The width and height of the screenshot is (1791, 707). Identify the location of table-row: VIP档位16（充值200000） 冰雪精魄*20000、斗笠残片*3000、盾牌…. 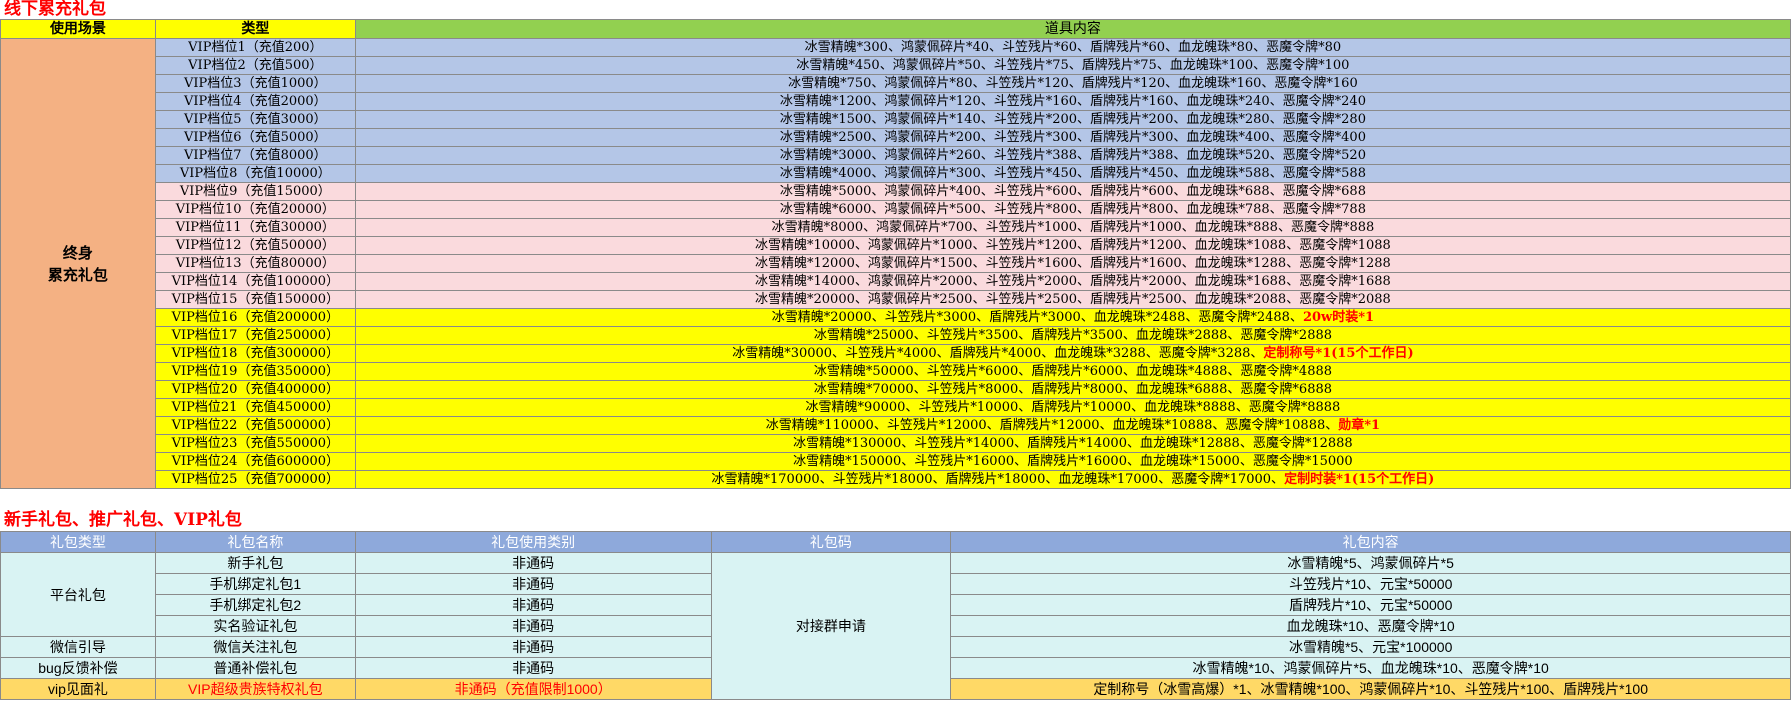
(896, 317).